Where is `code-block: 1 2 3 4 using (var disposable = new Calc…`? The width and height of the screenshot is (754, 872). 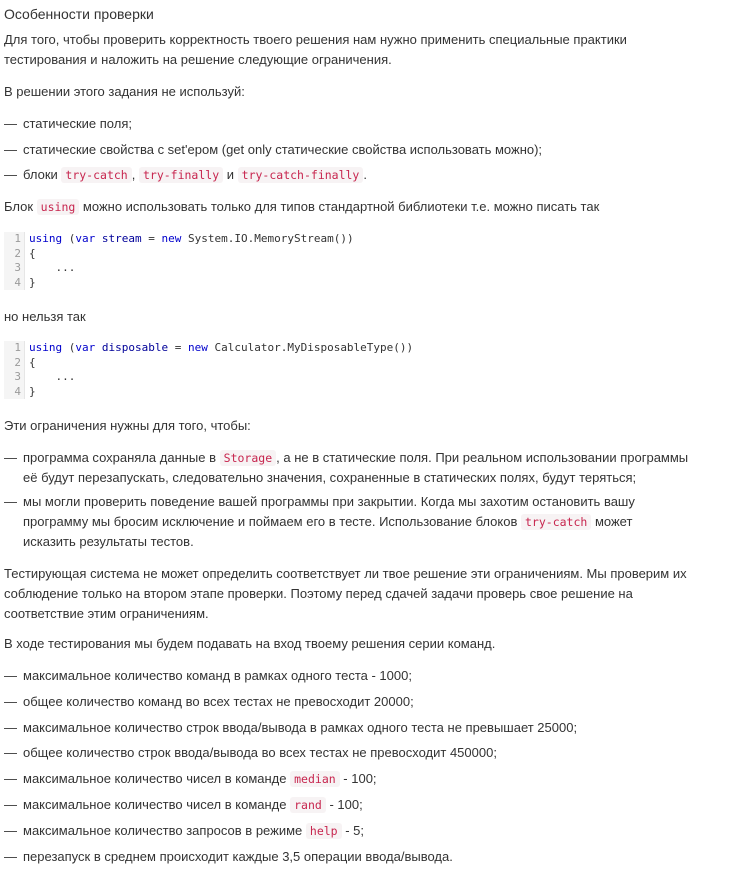 code-block: 1 2 3 4 using (var disposable = new Calc… is located at coordinates (208, 370).